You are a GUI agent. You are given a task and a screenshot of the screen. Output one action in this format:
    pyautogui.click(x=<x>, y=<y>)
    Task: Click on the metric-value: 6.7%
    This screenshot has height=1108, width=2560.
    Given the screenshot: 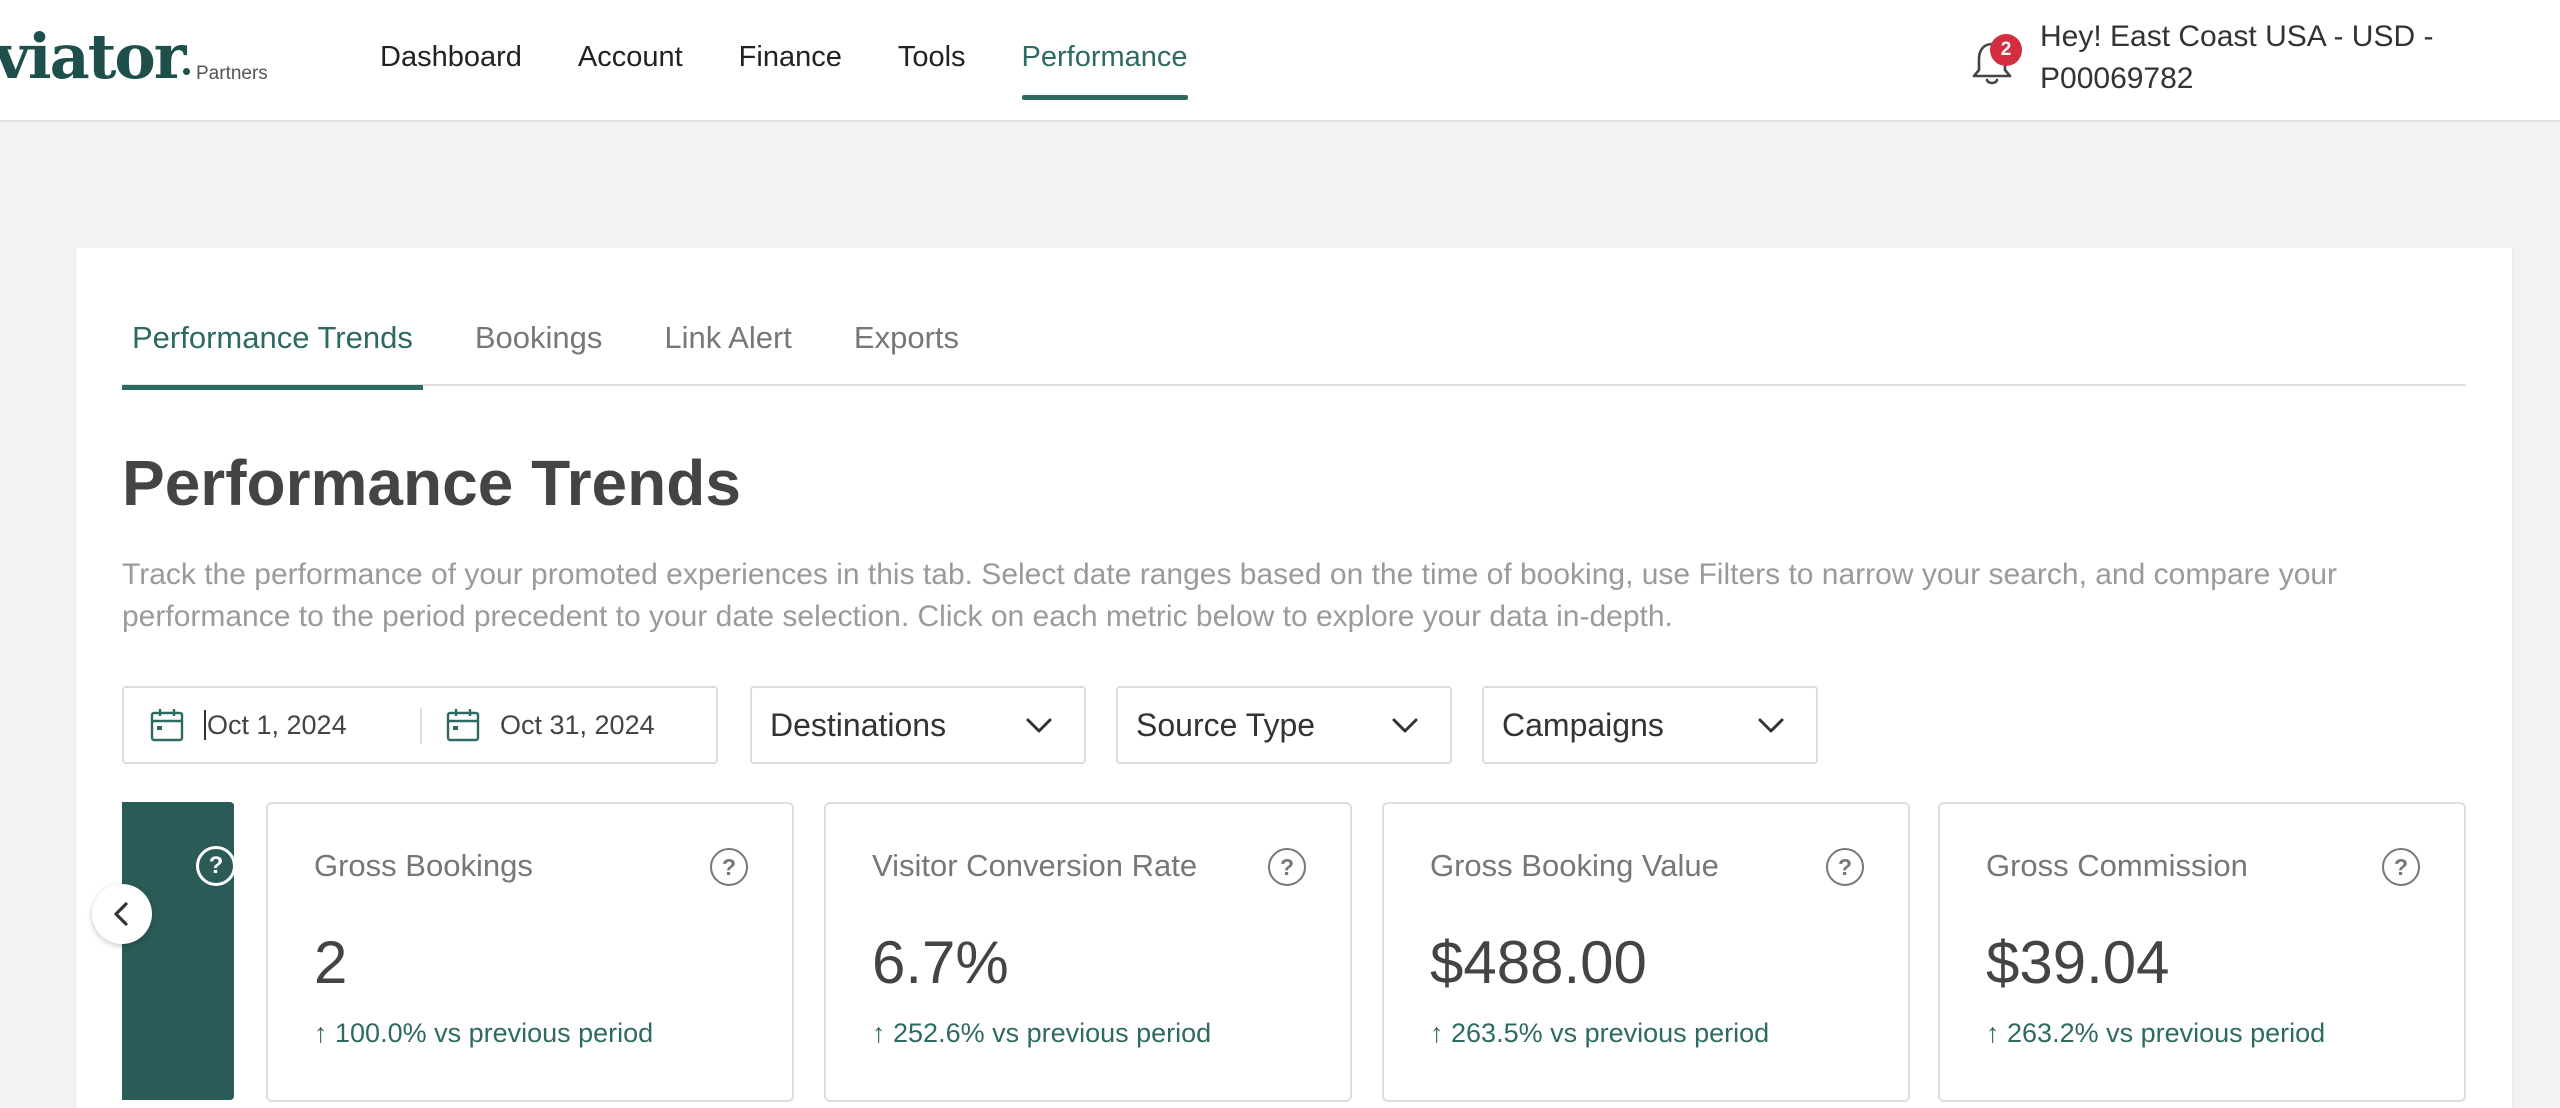 What is the action you would take?
    pyautogui.click(x=940, y=962)
    